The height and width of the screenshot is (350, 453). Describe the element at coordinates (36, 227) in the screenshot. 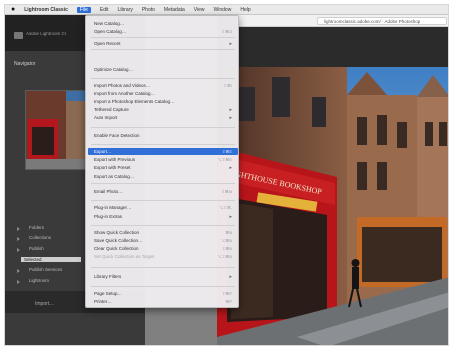

I see `side-row-folders: Folders` at that location.